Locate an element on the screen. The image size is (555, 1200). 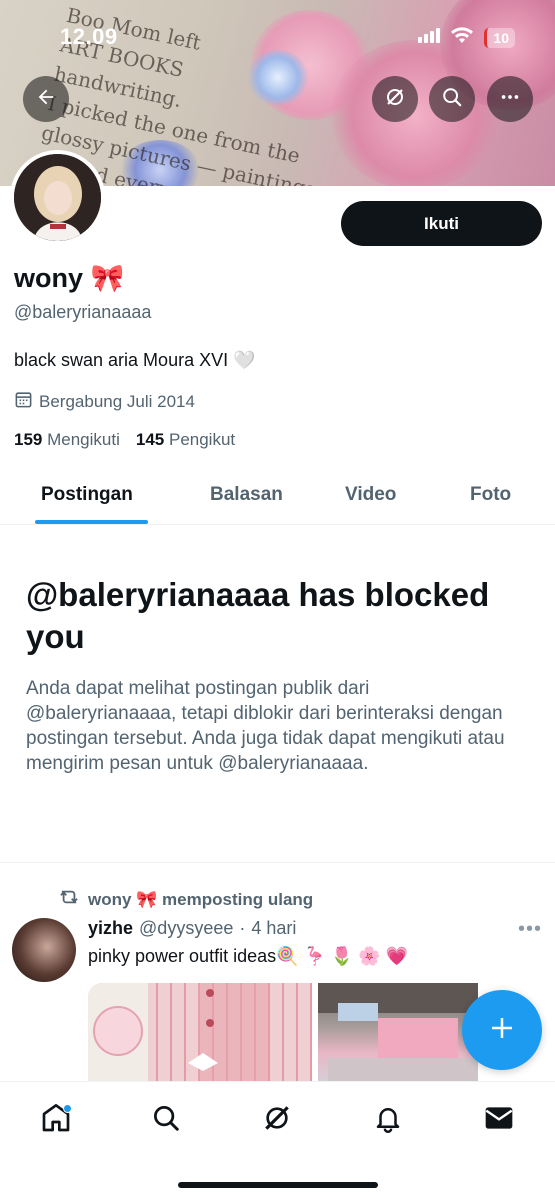
followers-count: 145 is located at coordinates (150, 439).